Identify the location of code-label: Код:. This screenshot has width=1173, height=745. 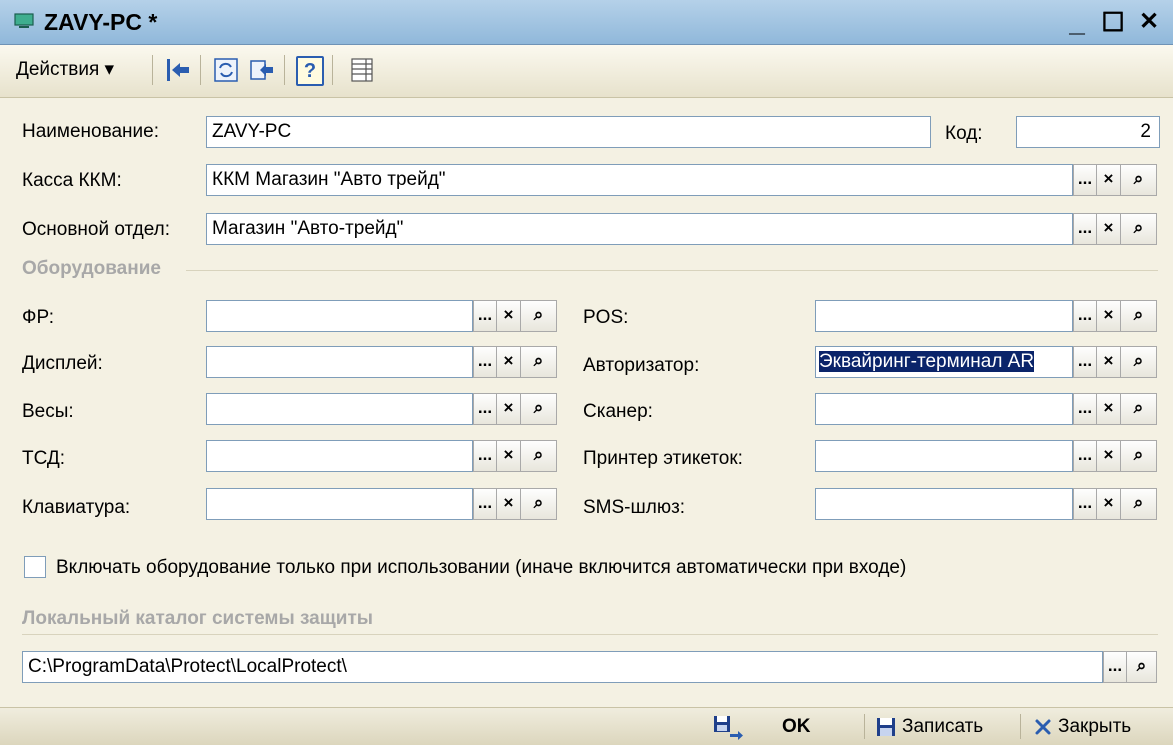
(964, 133).